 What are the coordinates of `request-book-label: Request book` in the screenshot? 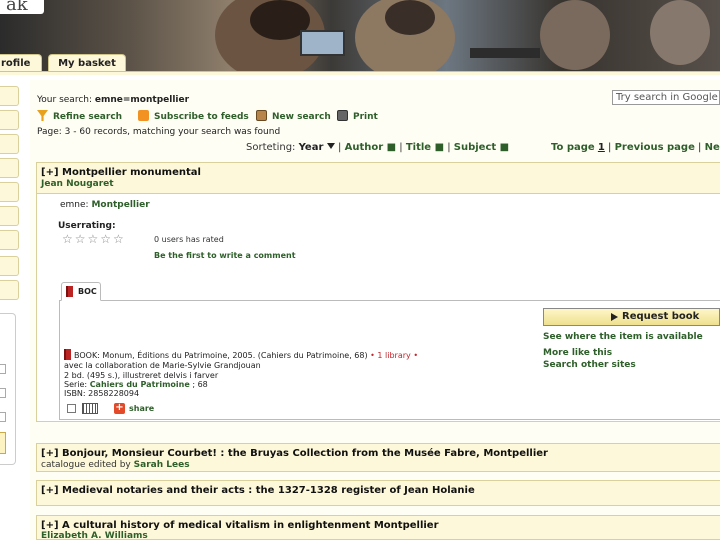 It's located at (661, 316).